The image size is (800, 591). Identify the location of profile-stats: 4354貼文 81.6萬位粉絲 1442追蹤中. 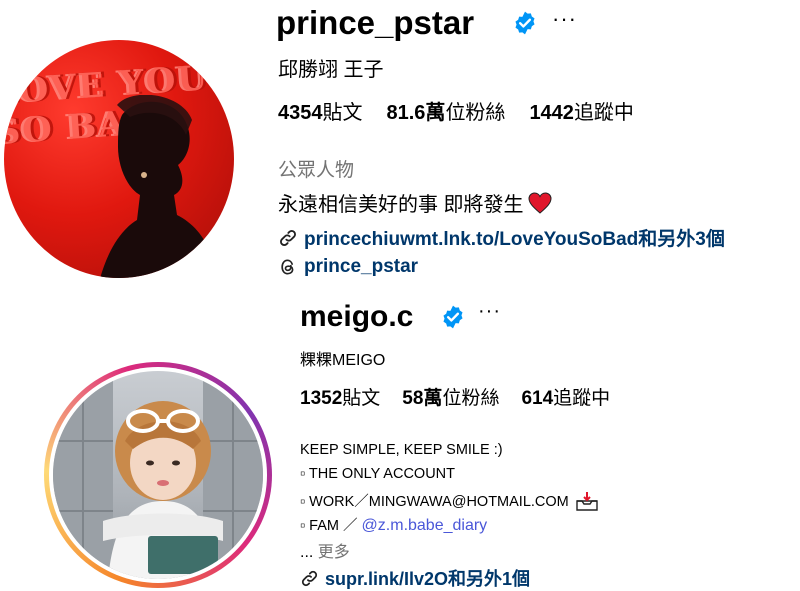
(456, 110).